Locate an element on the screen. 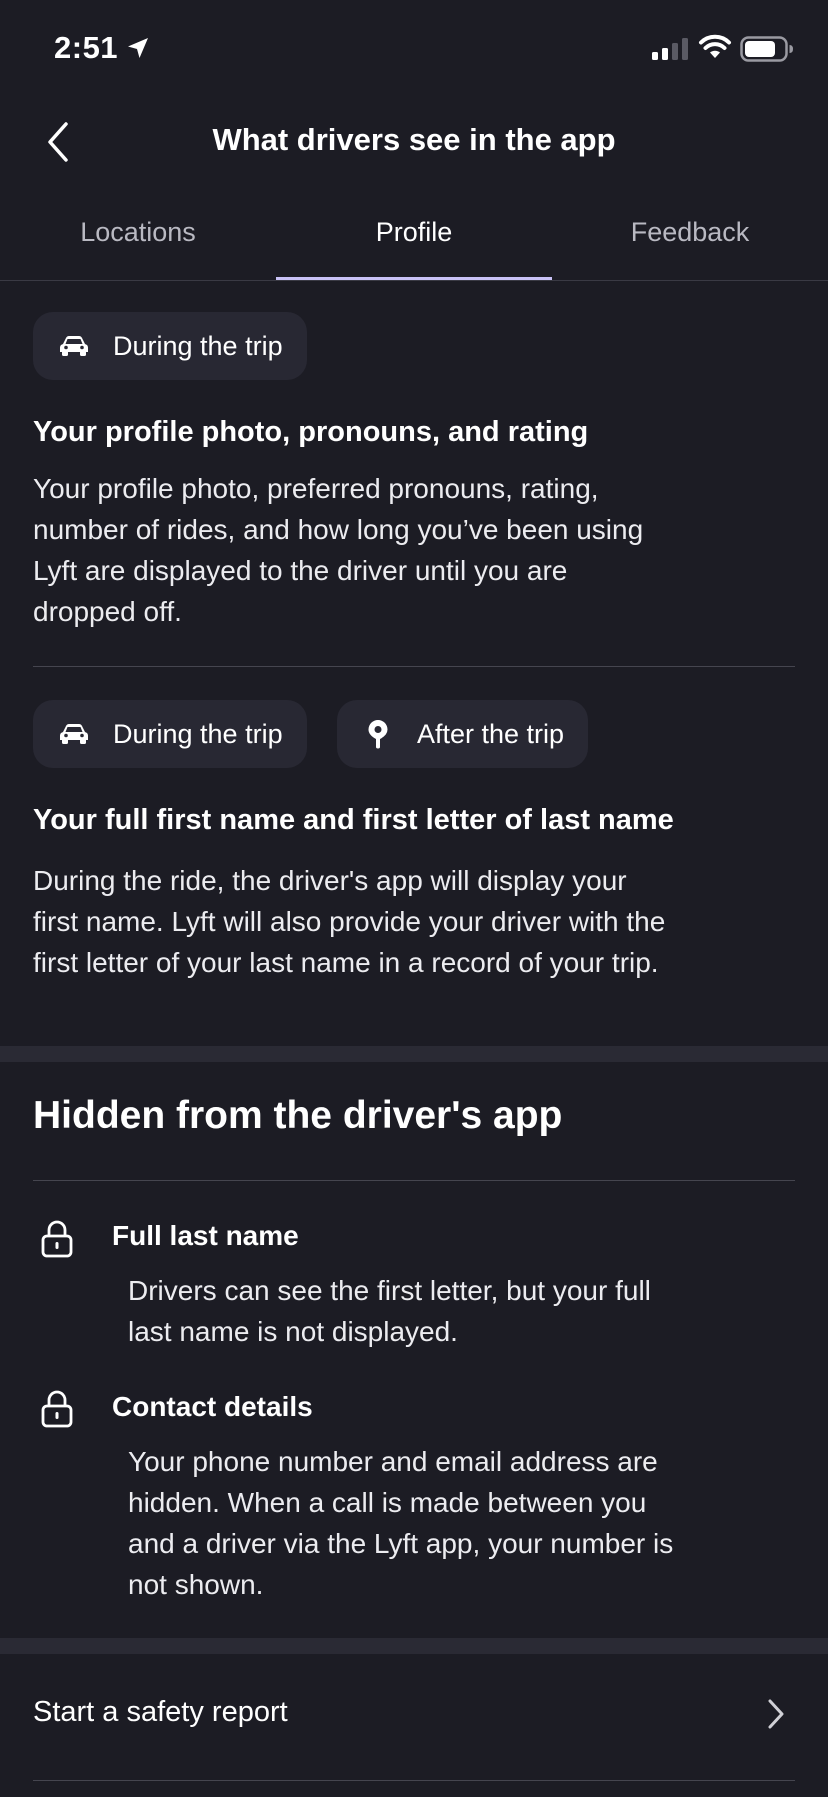  hidden-section-title: Hidden from the driver's app is located at coordinates (298, 1115).